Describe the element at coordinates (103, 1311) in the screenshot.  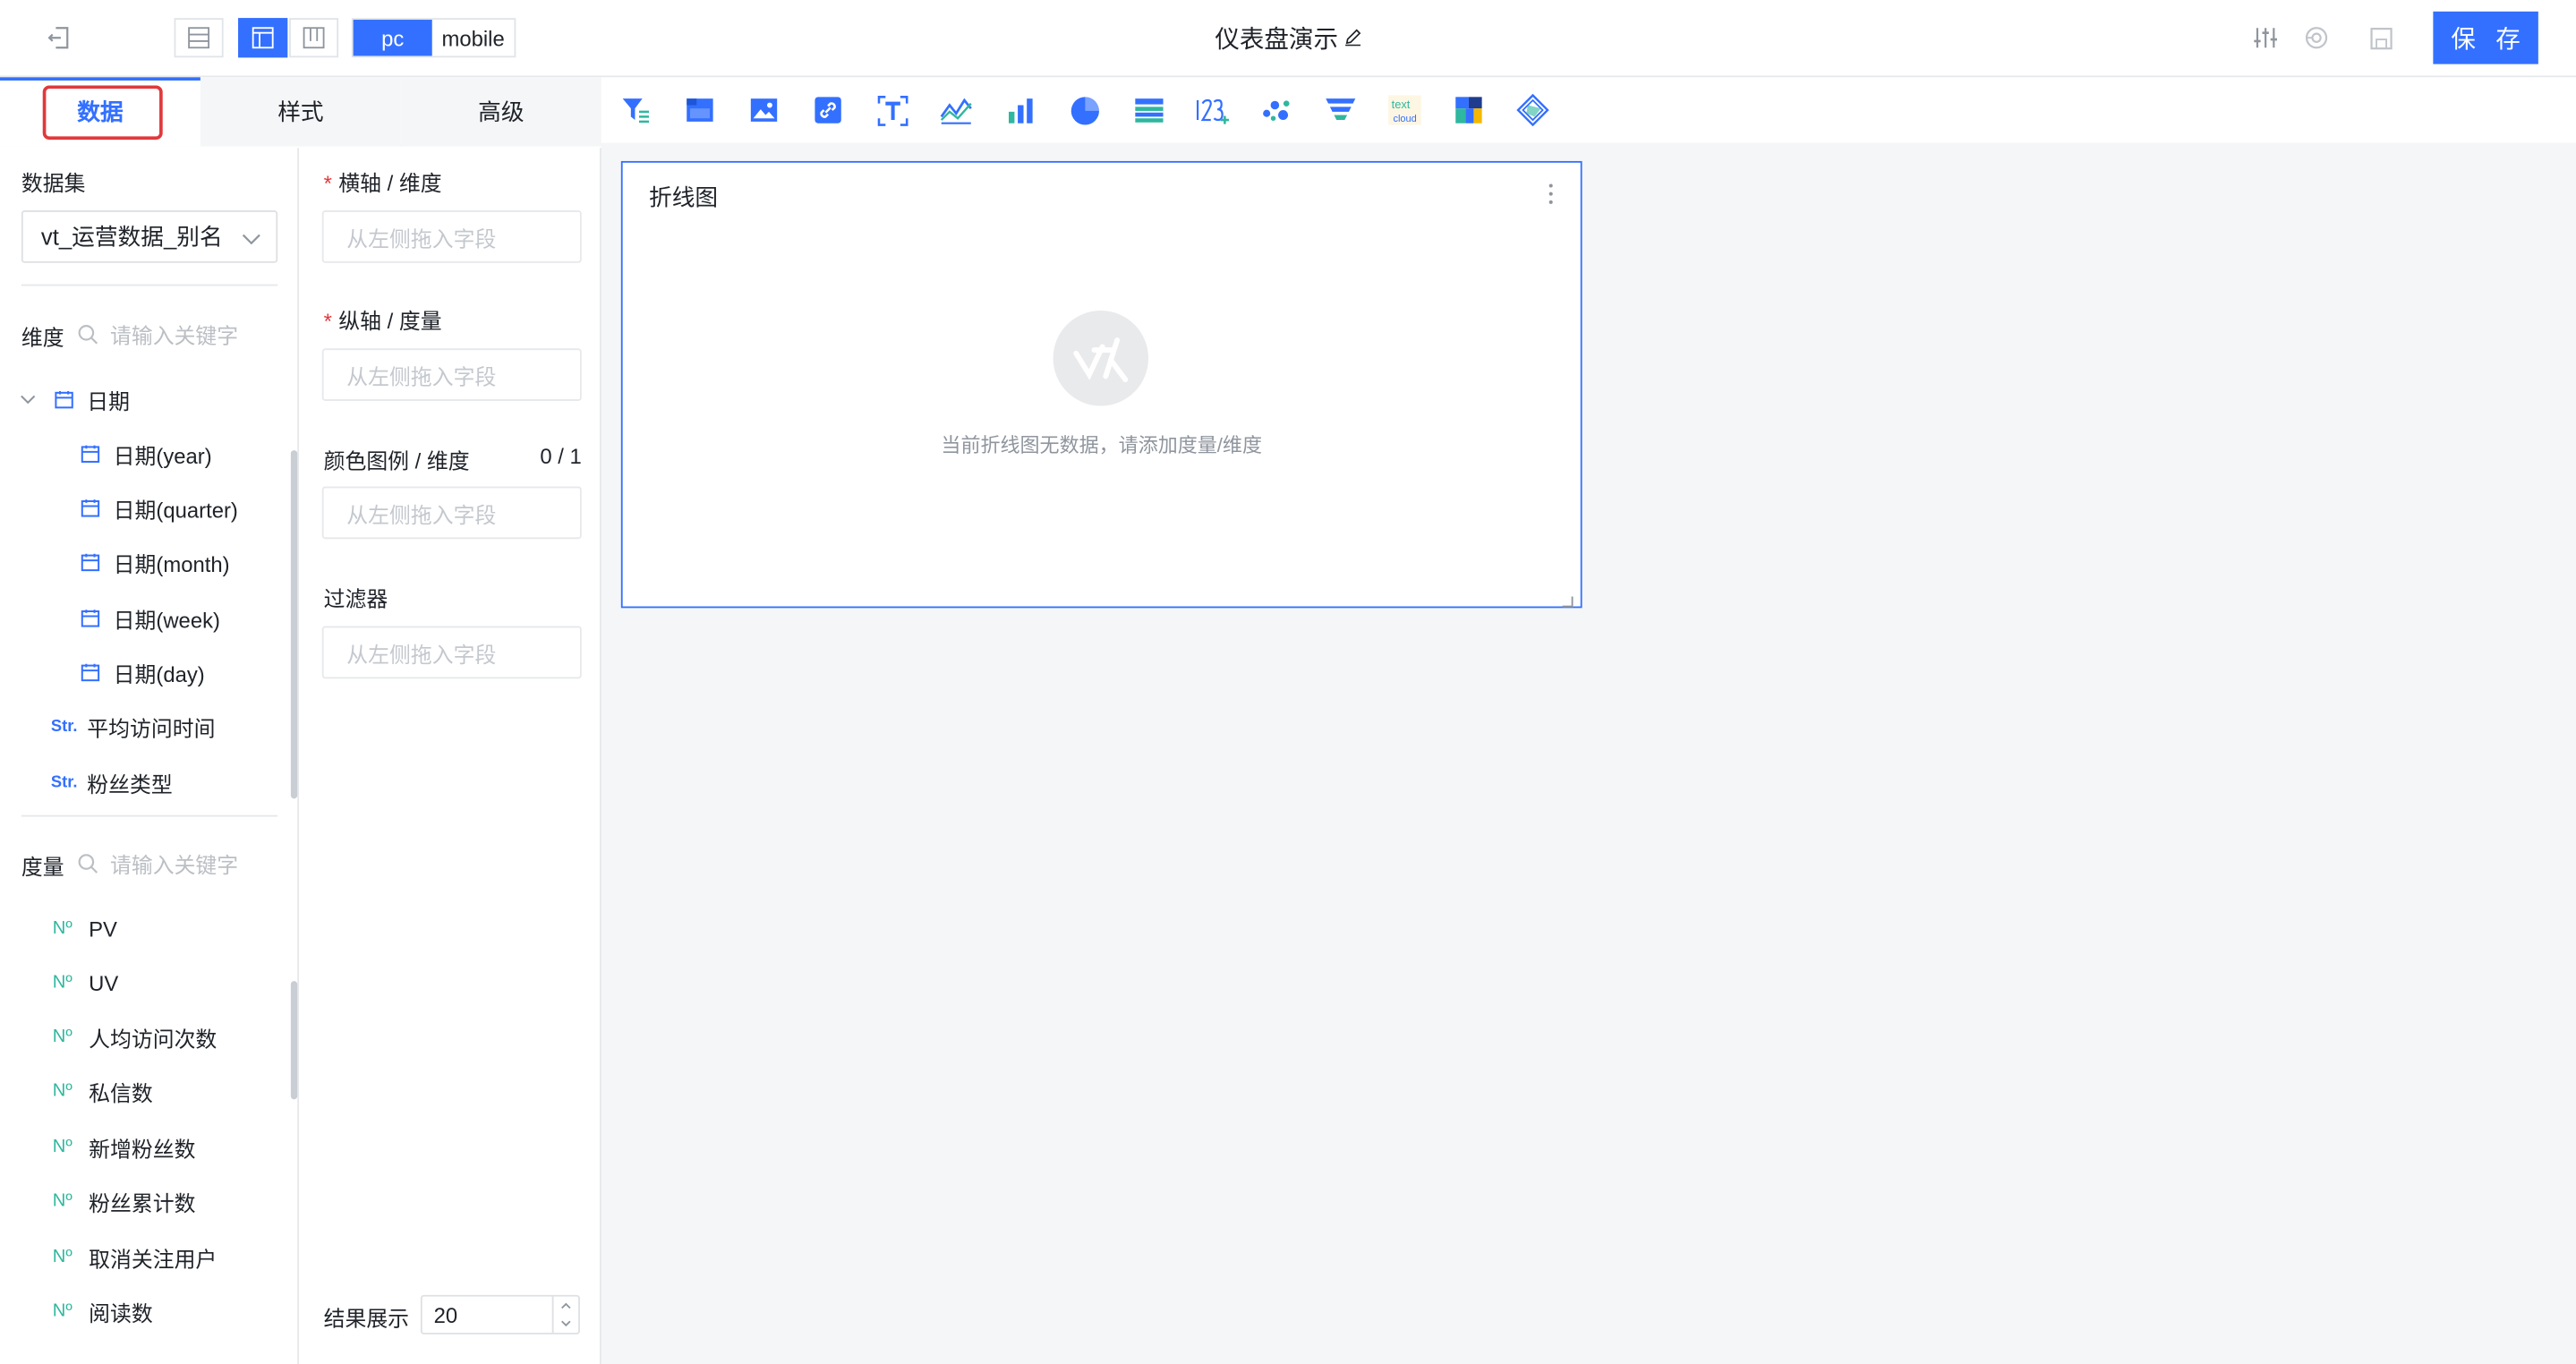
I see `measure-field: Nº 阅读数` at that location.